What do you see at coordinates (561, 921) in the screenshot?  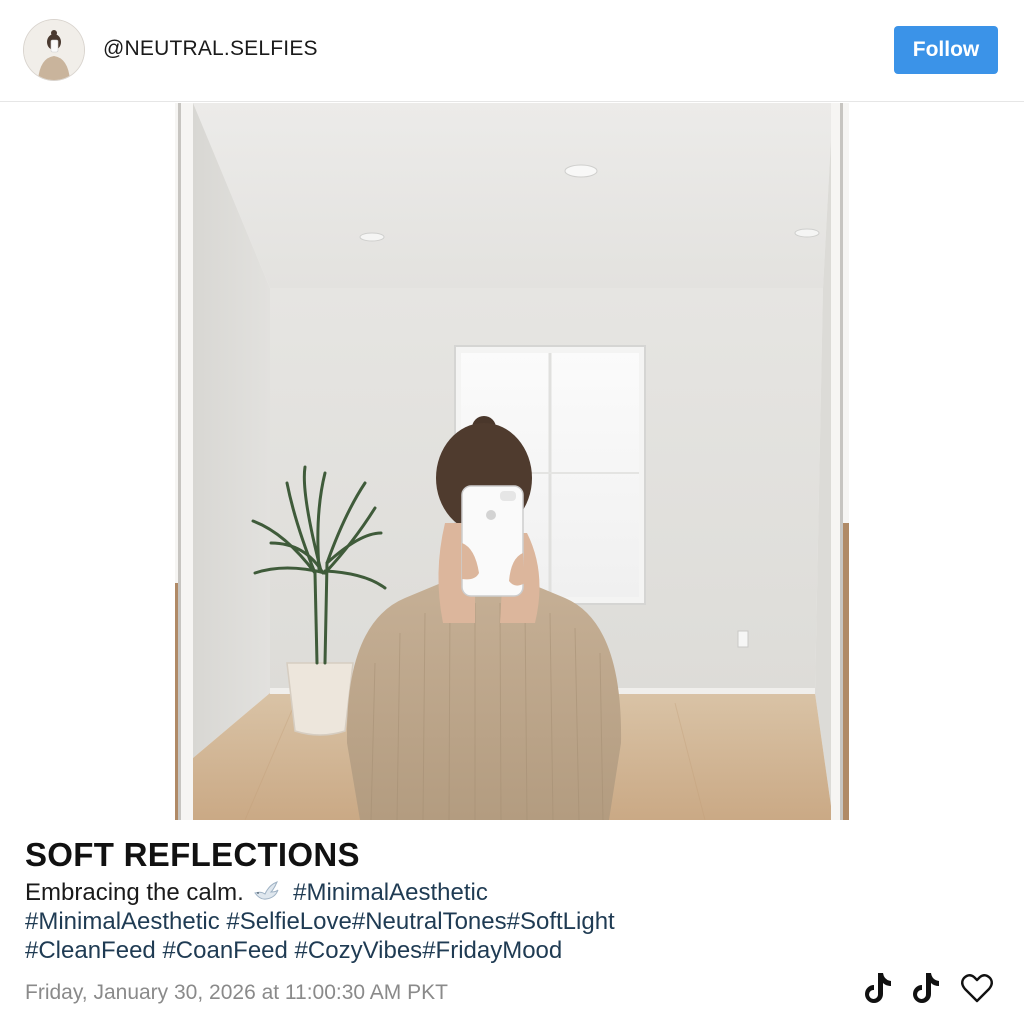 I see `hashtag: #SoftLight` at bounding box center [561, 921].